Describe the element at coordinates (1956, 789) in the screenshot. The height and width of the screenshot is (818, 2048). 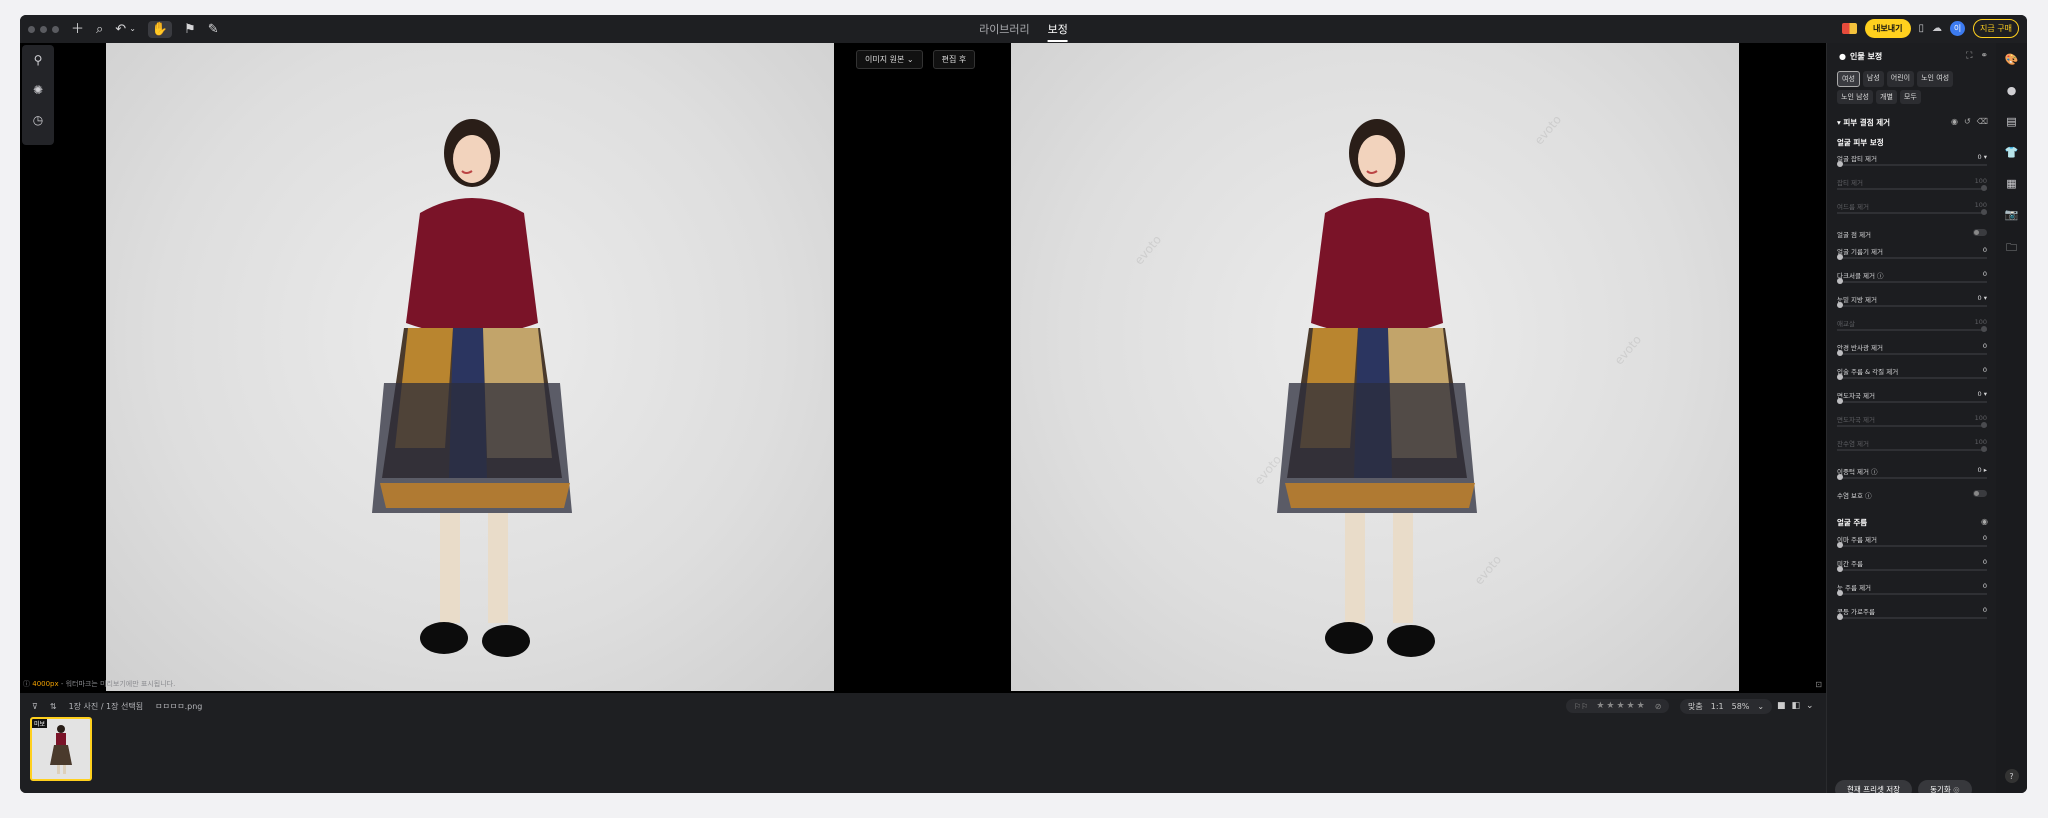
I see `sync-settings-icon: ◎` at that location.